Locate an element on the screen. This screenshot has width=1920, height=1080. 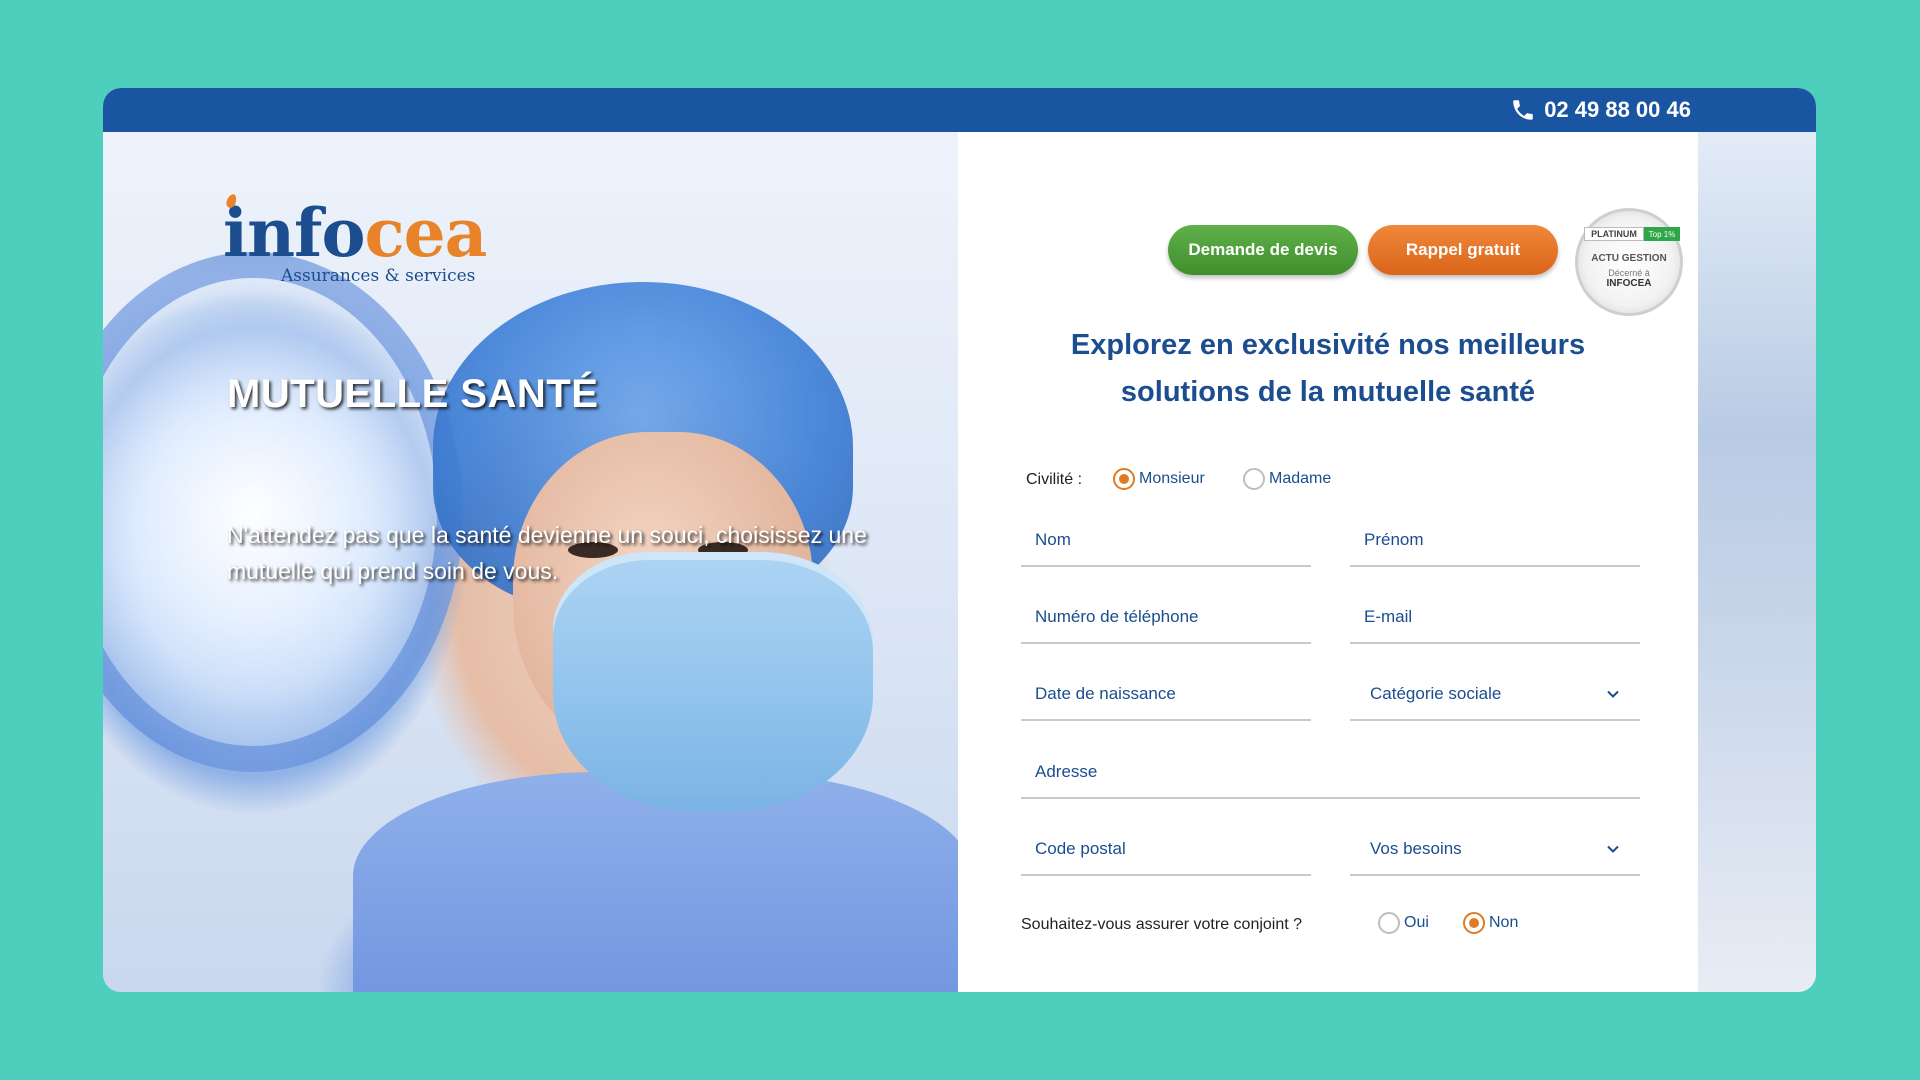
hero-image-right is located at coordinates (1757, 562).